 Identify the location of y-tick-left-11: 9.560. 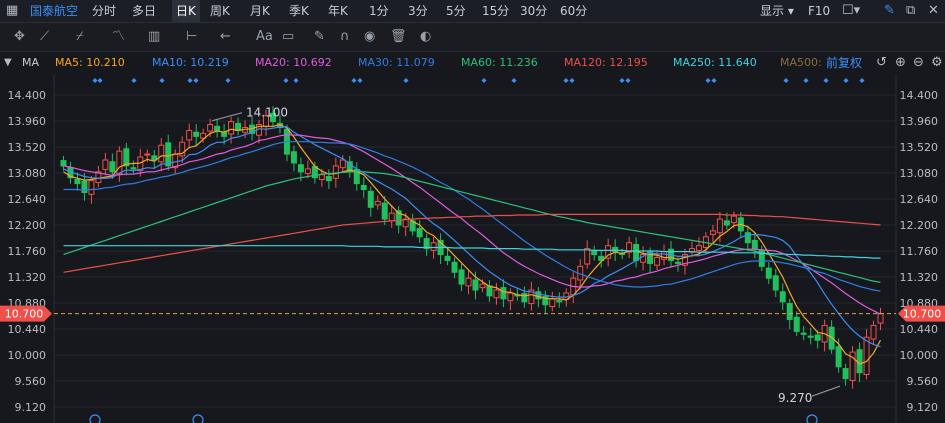
(31, 381).